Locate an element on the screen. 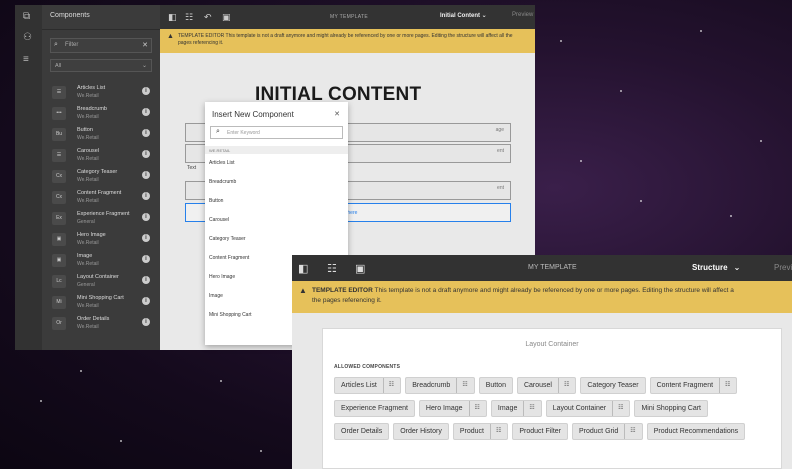 This screenshot has height=469, width=792. mode-selector: Structure ⌄ is located at coordinates (716, 267).